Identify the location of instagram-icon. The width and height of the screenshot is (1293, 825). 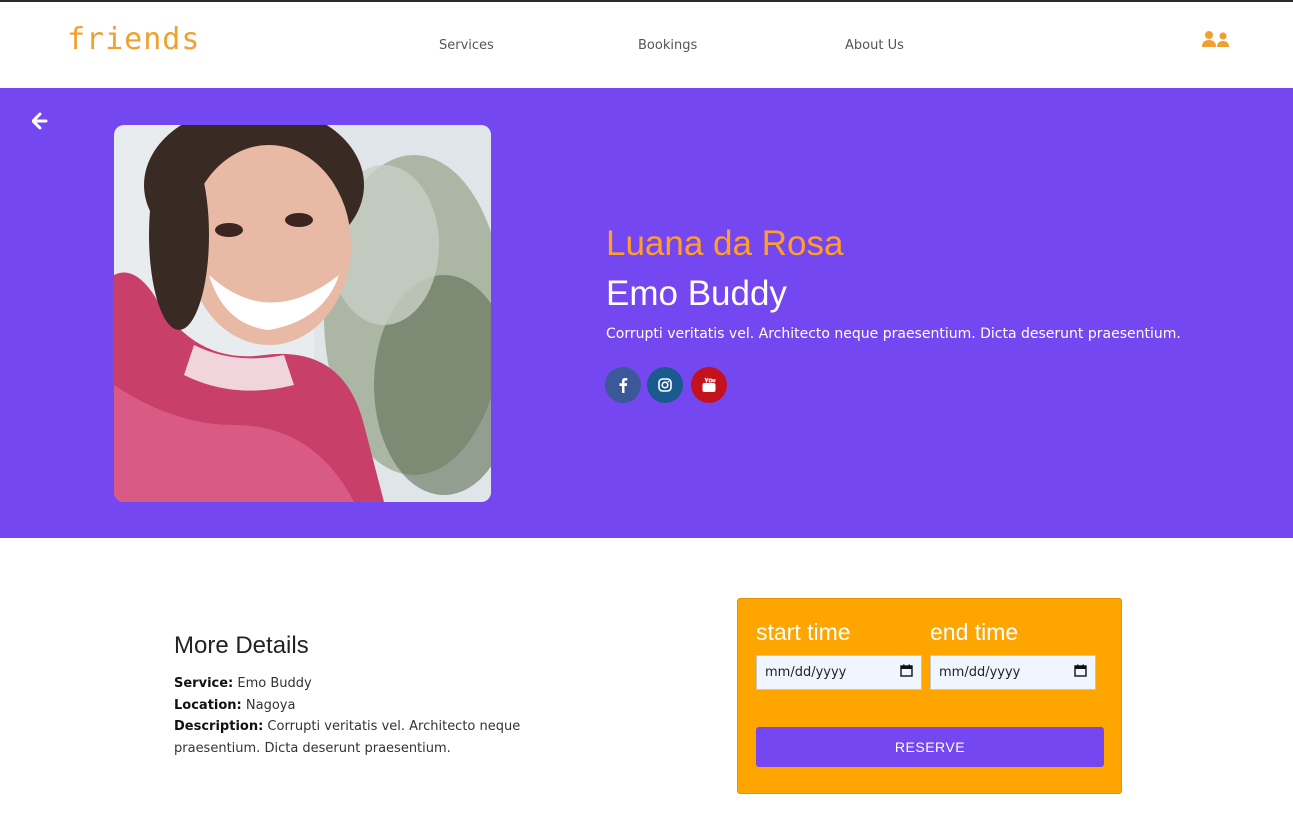
(665, 385).